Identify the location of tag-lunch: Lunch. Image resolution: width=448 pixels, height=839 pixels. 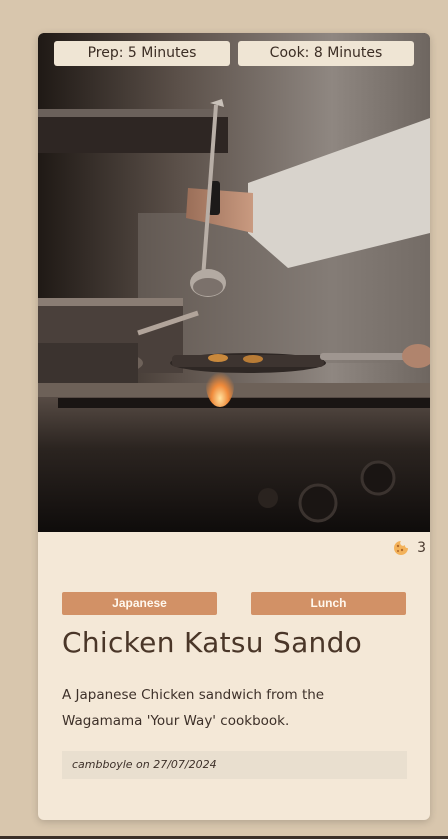
(328, 603).